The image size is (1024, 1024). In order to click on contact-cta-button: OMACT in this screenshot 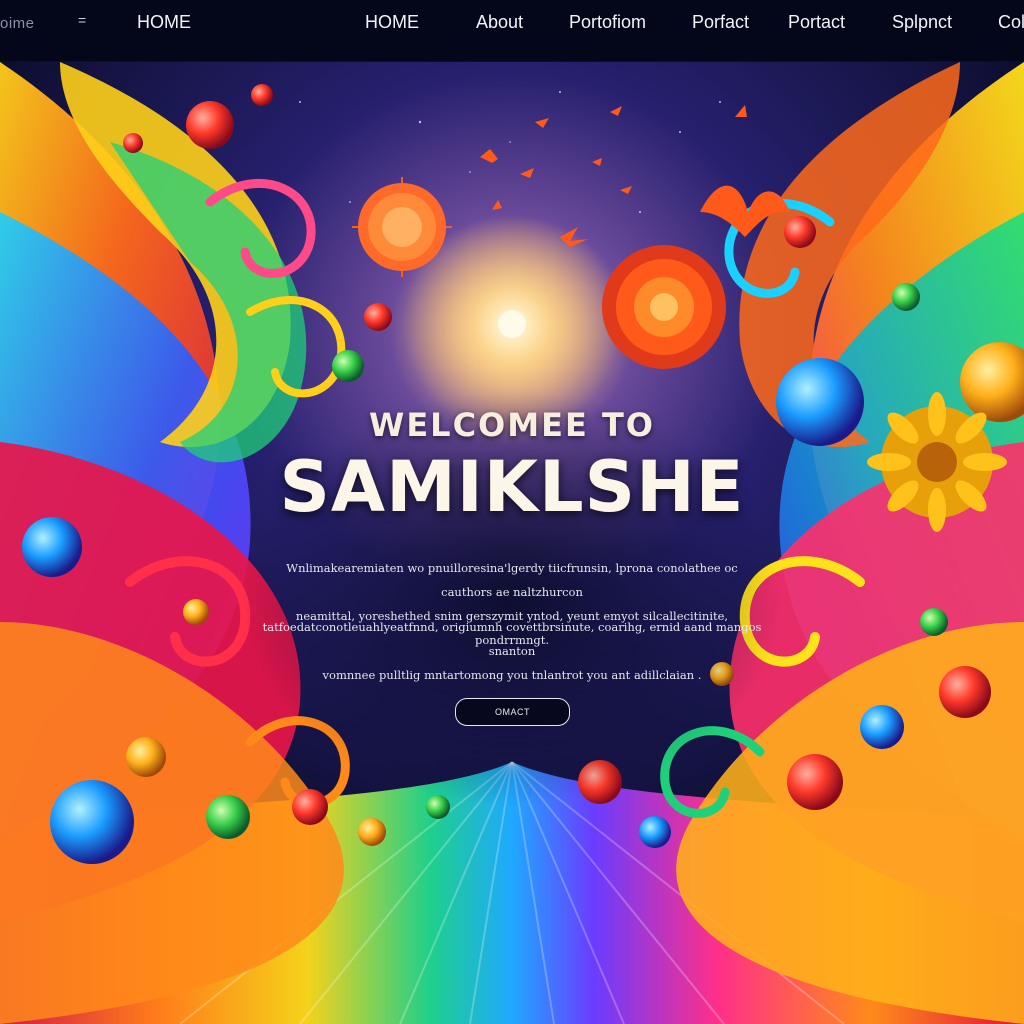, I will do `click(512, 712)`.